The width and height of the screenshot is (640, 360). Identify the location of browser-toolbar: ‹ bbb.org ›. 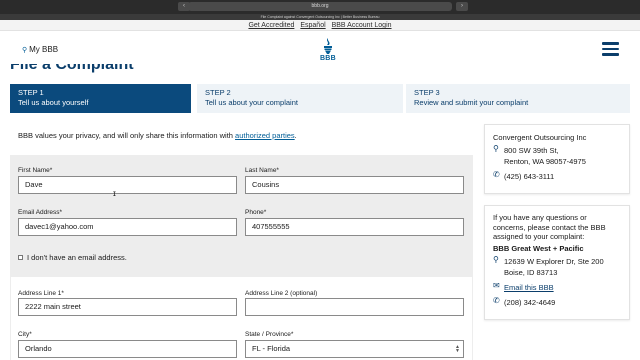
(320, 7).